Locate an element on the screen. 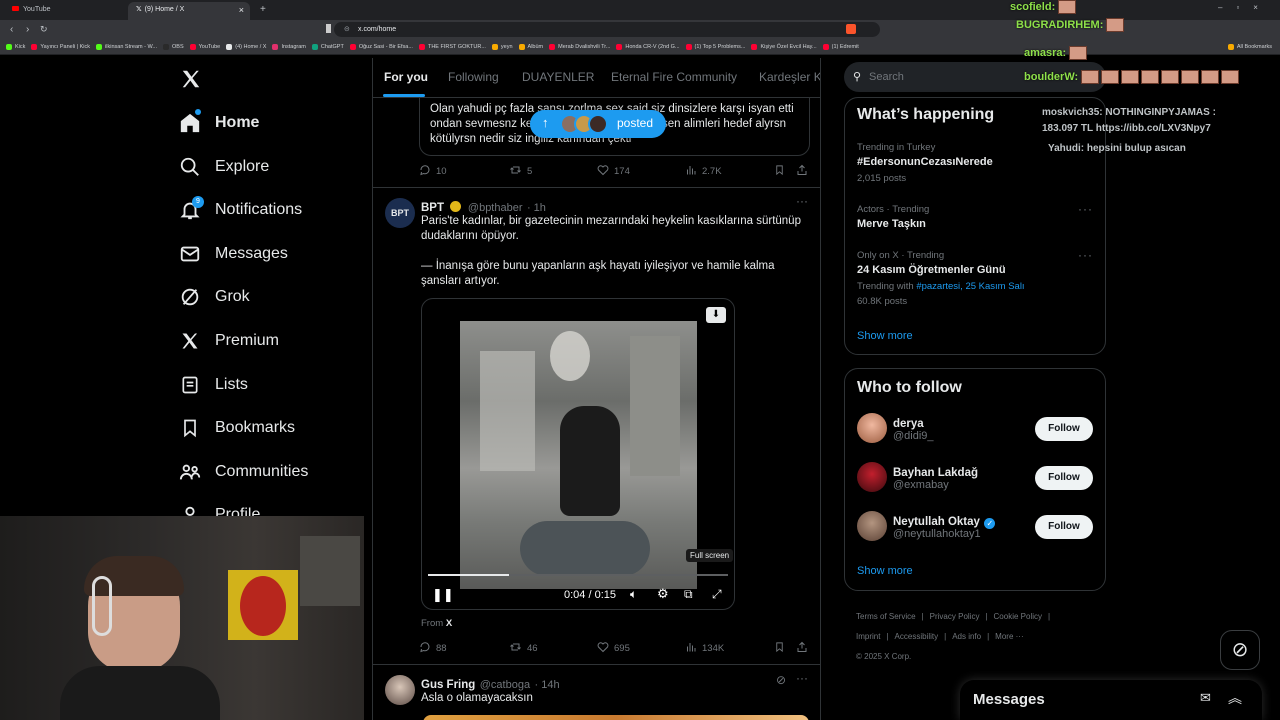 The height and width of the screenshot is (720, 1280). like-button: 695 is located at coordinates (613, 648).